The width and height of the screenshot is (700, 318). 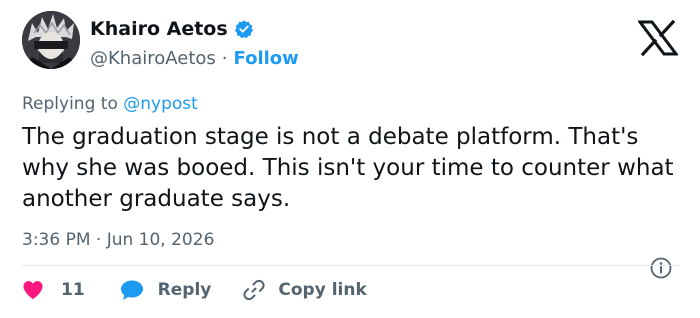 What do you see at coordinates (351, 265) in the screenshot?
I see `divider` at bounding box center [351, 265].